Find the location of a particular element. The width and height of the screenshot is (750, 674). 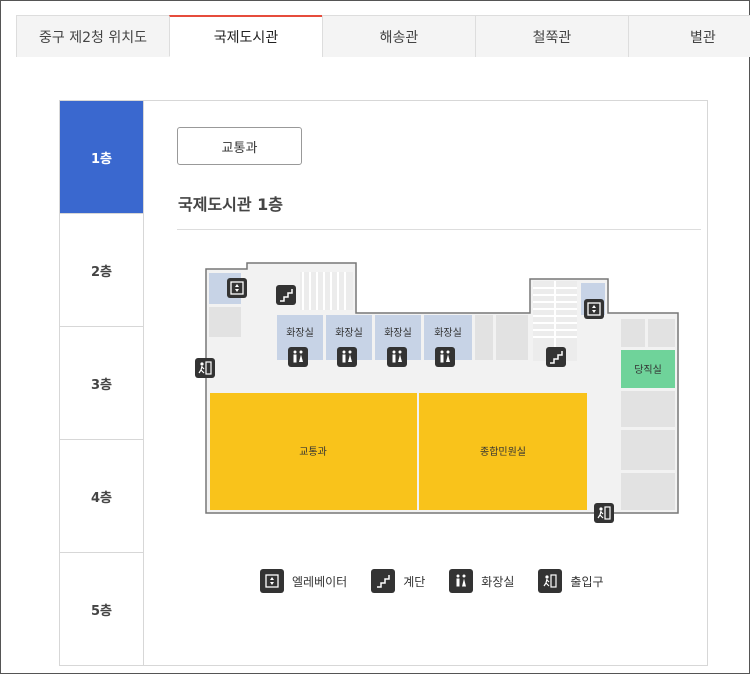

restroom-label-3: 화장실 is located at coordinates (398, 333).